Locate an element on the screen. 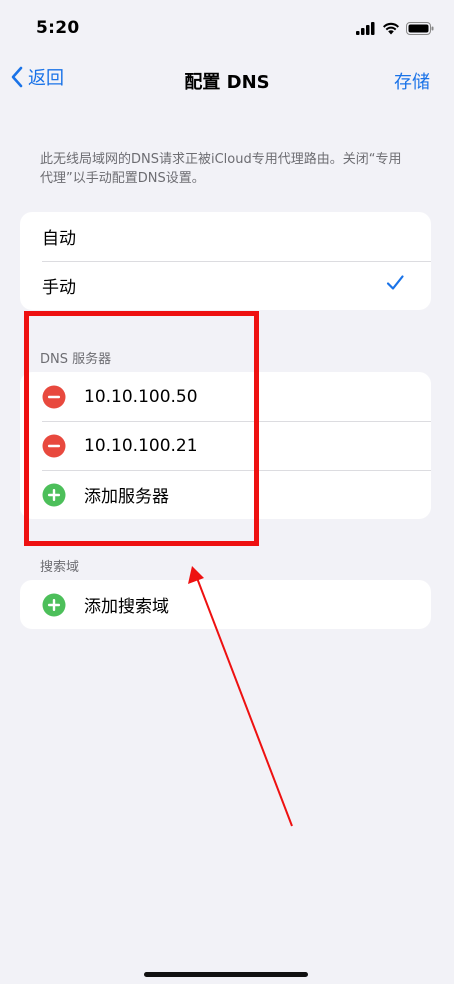 The width and height of the screenshot is (454, 984). page-title: 配置 DNS is located at coordinates (227, 82).